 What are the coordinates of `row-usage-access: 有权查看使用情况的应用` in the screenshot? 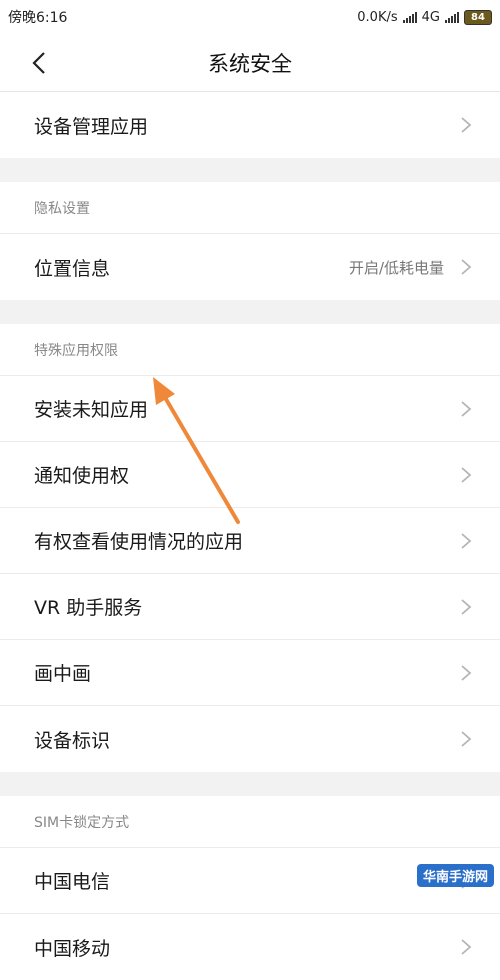 It's located at (250, 541).